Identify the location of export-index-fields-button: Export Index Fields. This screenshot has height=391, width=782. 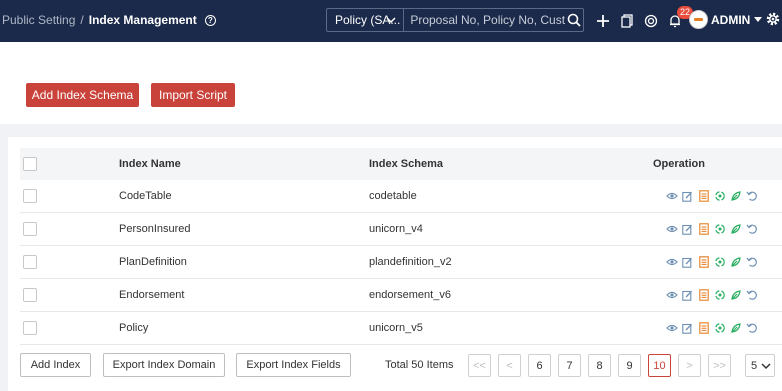
(293, 365).